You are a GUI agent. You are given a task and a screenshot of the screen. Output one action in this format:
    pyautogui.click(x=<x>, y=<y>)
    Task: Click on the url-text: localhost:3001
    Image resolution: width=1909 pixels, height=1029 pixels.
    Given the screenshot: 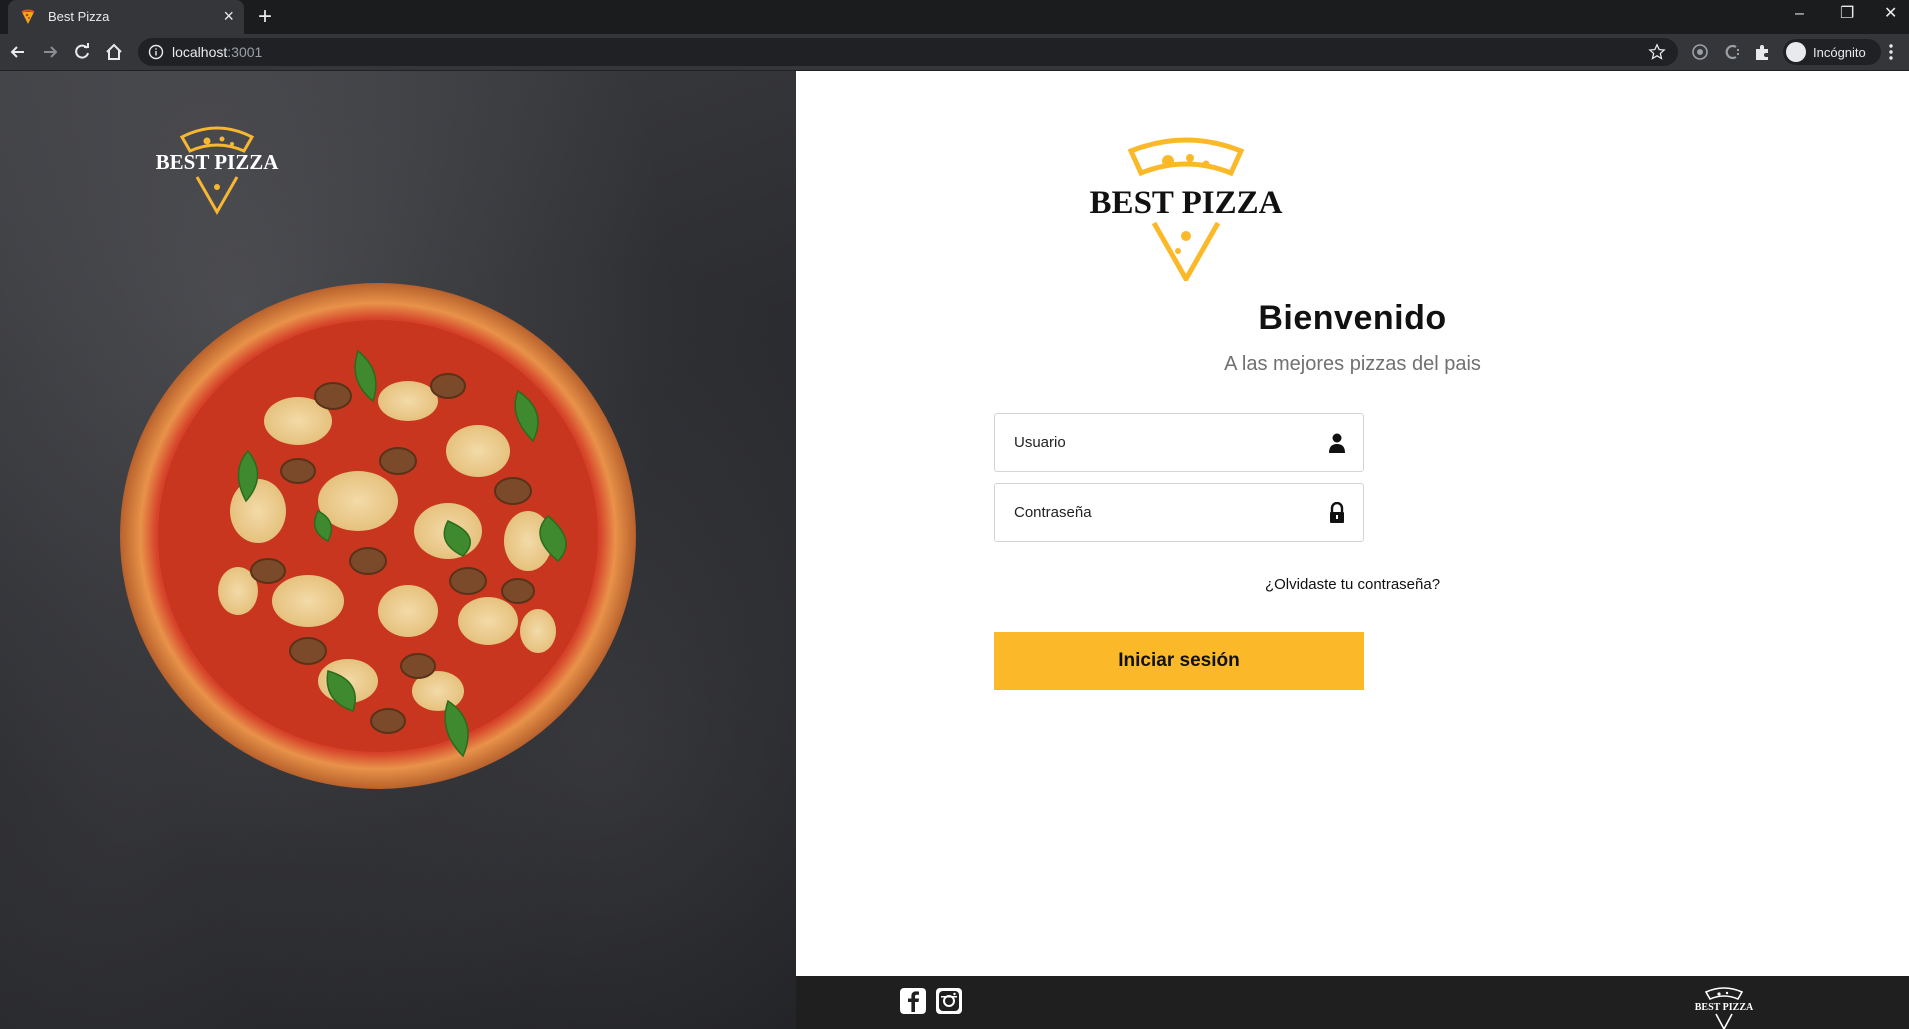 What is the action you would take?
    pyautogui.click(x=217, y=52)
    